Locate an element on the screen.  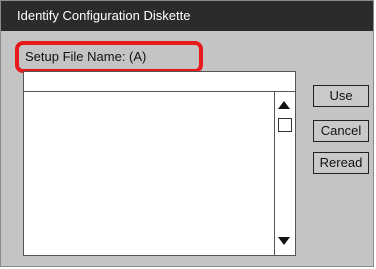
reread-button: Reread is located at coordinates (341, 163).